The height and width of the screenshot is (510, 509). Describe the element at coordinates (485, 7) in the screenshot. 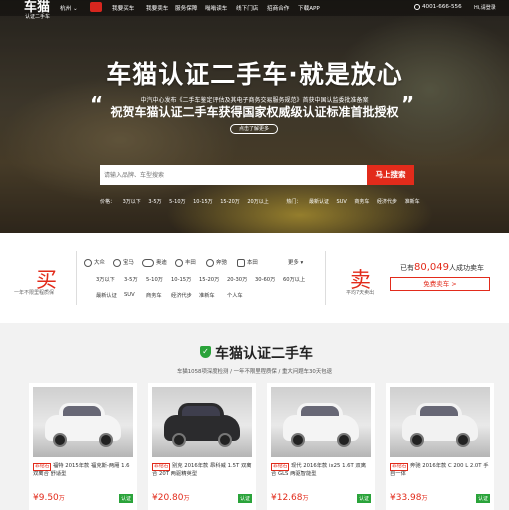

I see `login-link: Hi,请登录` at that location.